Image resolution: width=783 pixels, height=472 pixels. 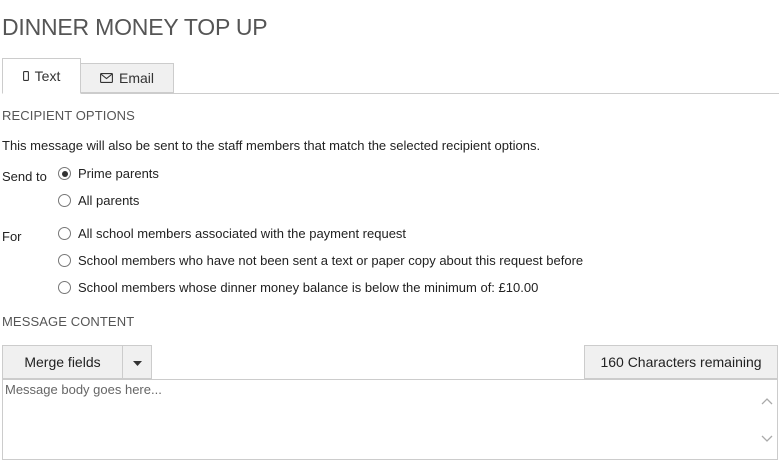 I want to click on tab-text-label: Text, so click(x=47, y=76).